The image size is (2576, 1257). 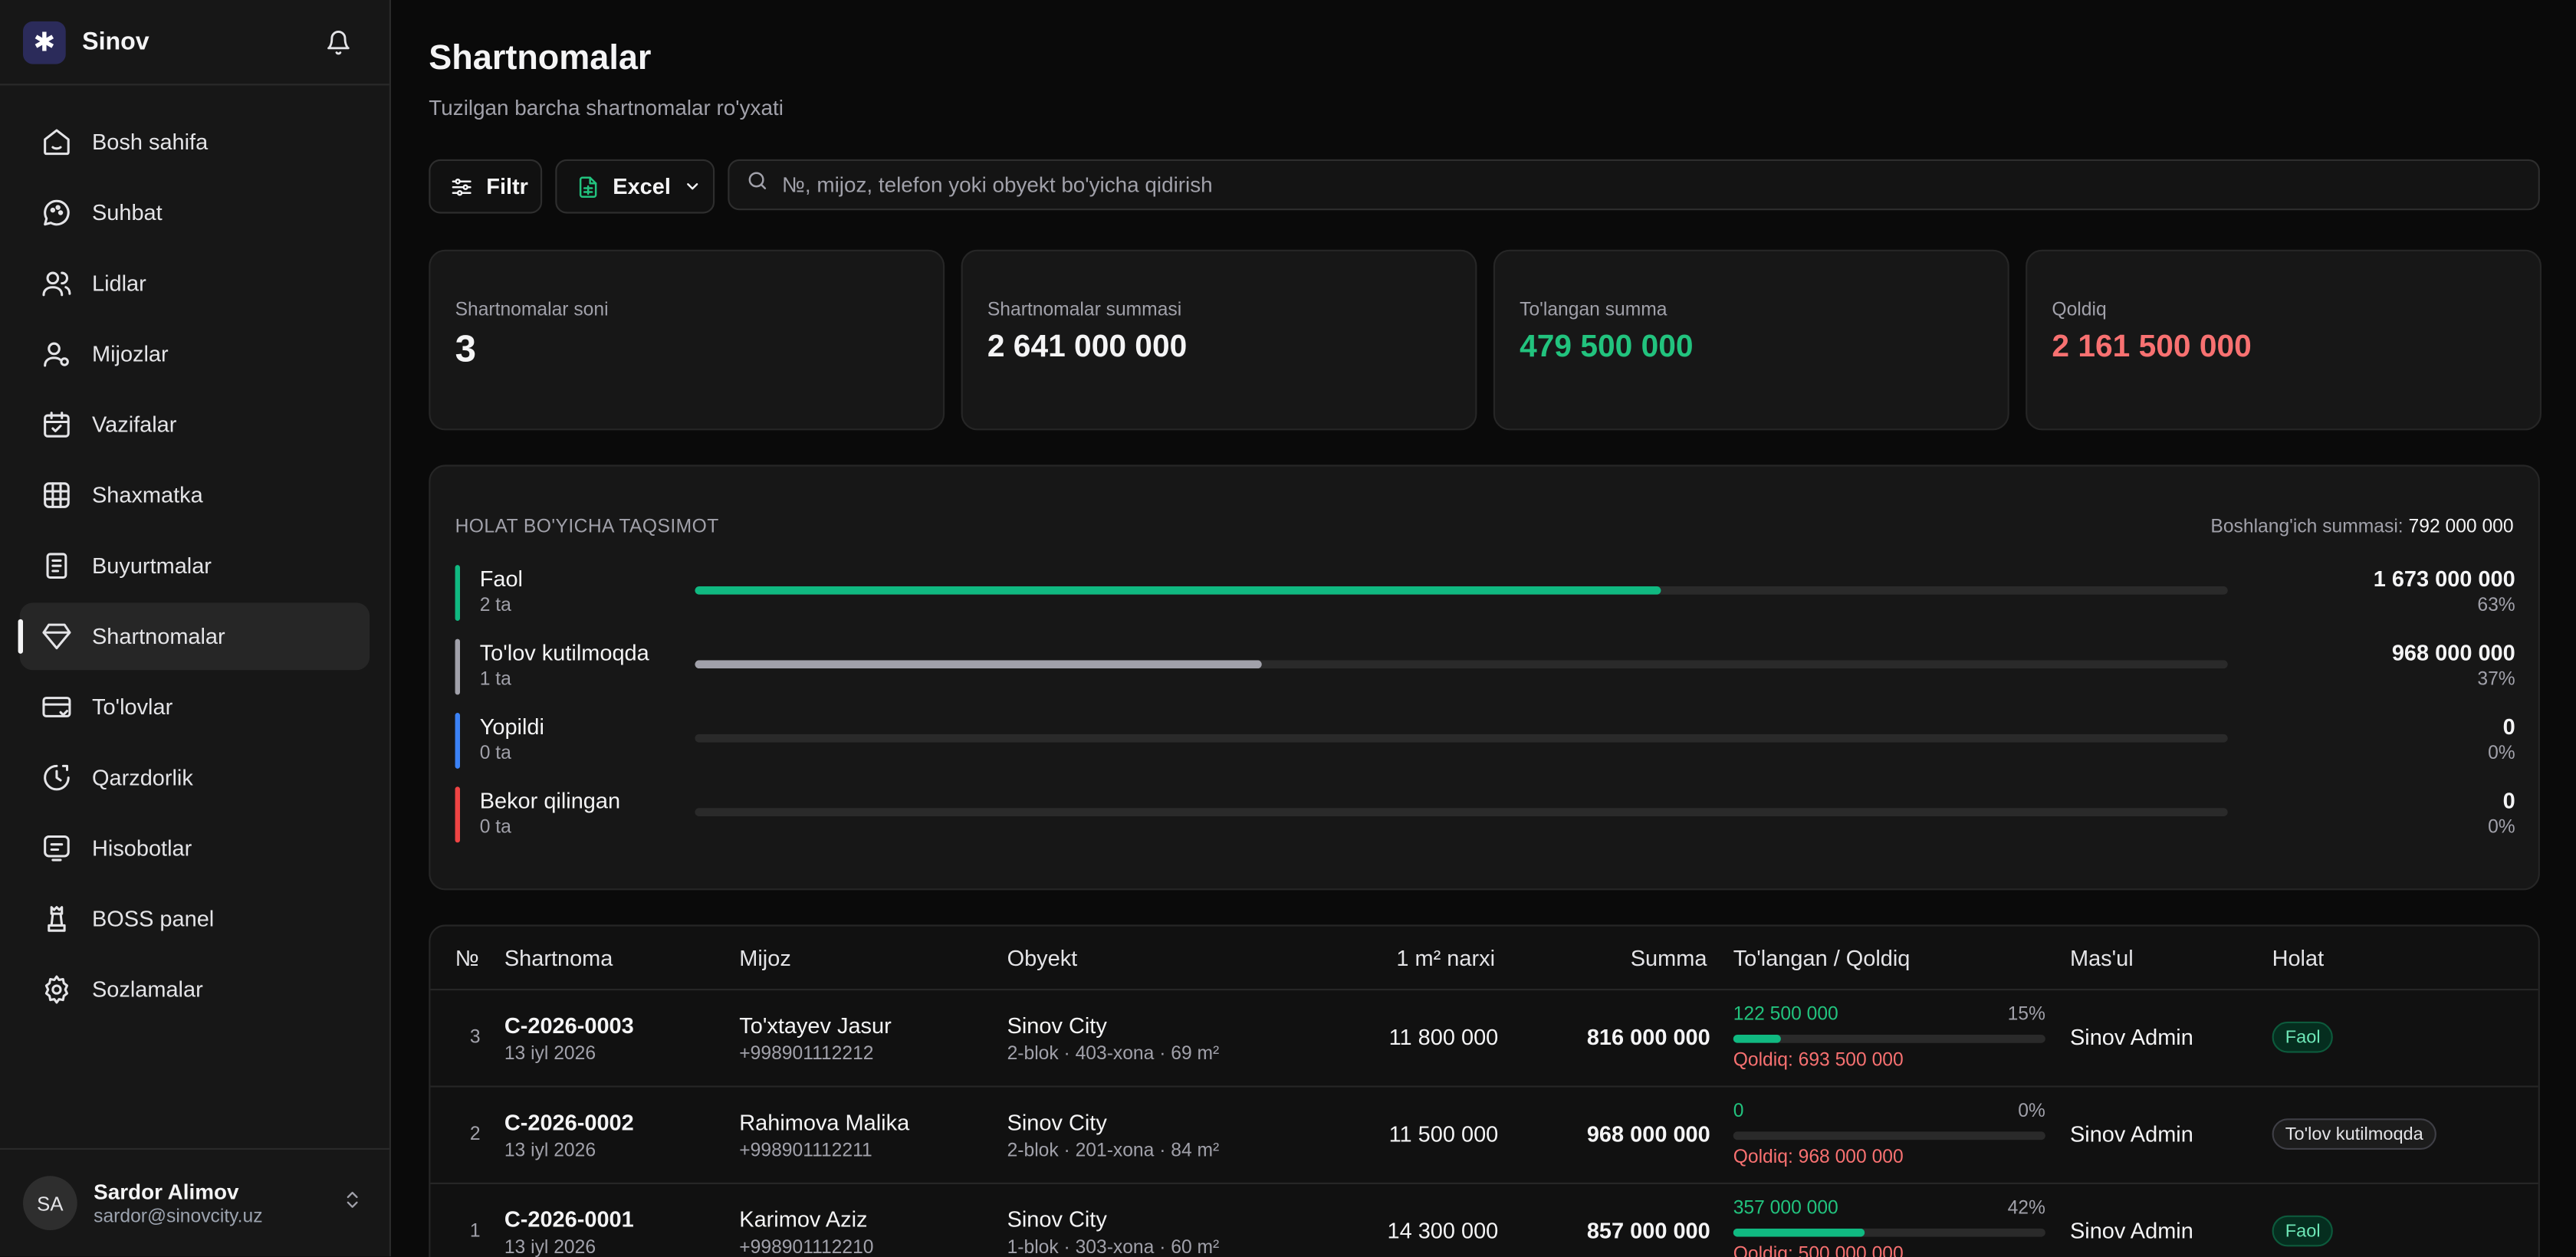 I want to click on status-amount: 1 673 000 000, so click(x=2444, y=579).